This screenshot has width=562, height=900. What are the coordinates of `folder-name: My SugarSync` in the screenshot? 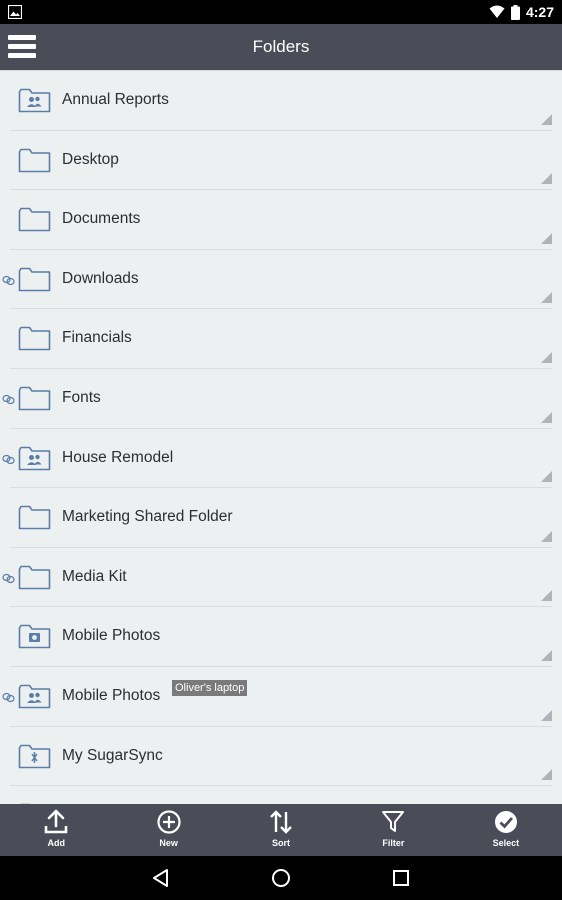 It's located at (112, 755).